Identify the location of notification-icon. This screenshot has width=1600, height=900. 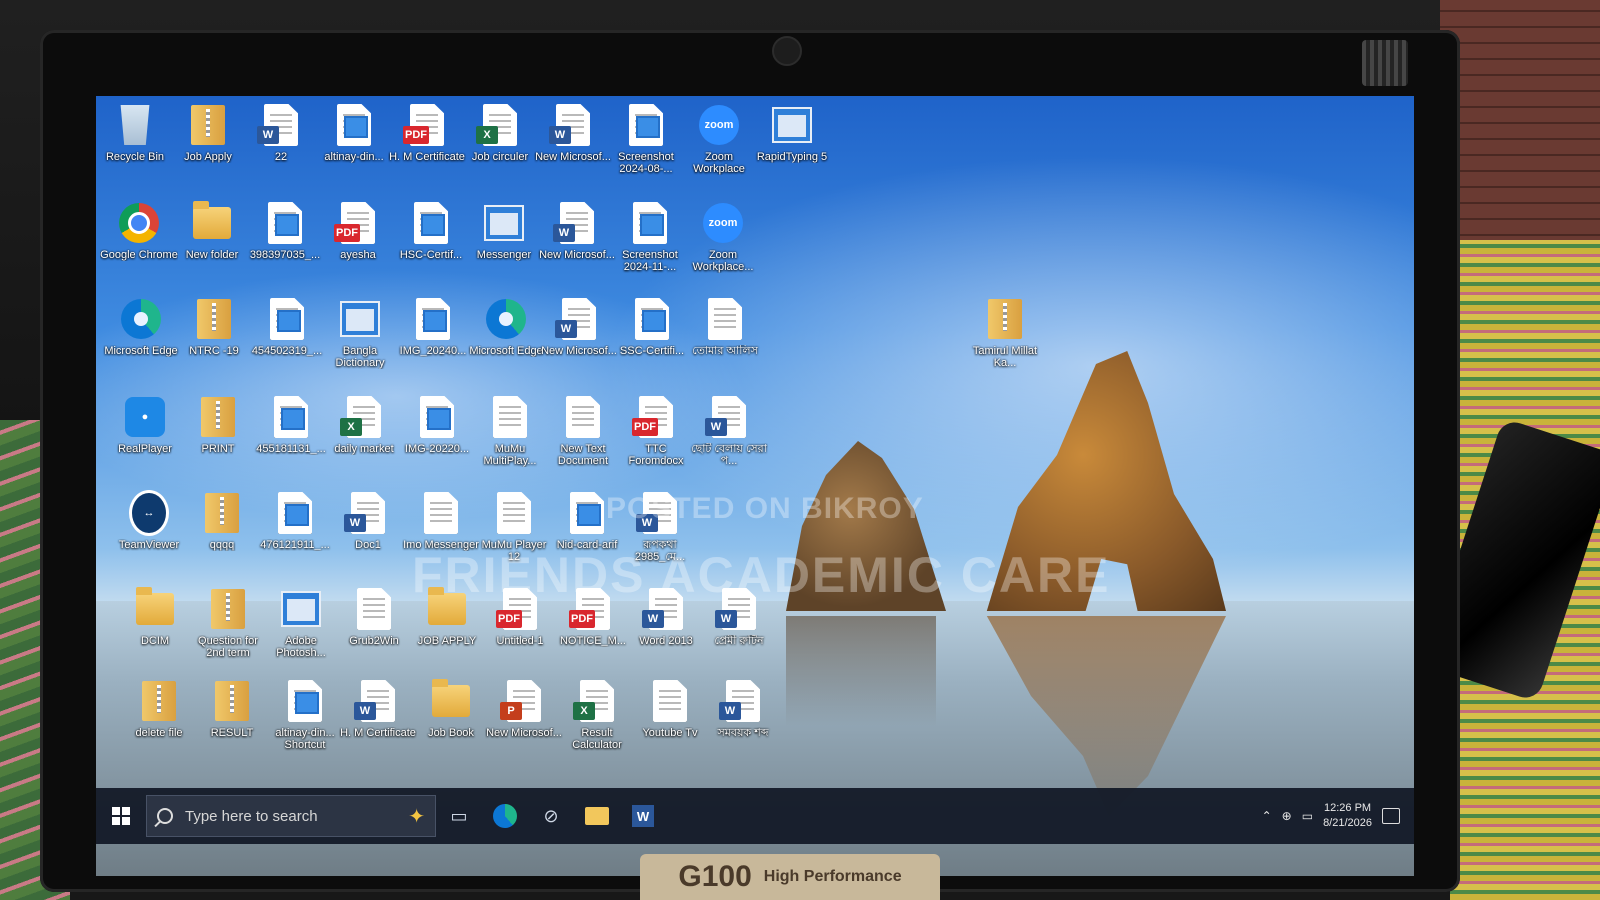
(1391, 816).